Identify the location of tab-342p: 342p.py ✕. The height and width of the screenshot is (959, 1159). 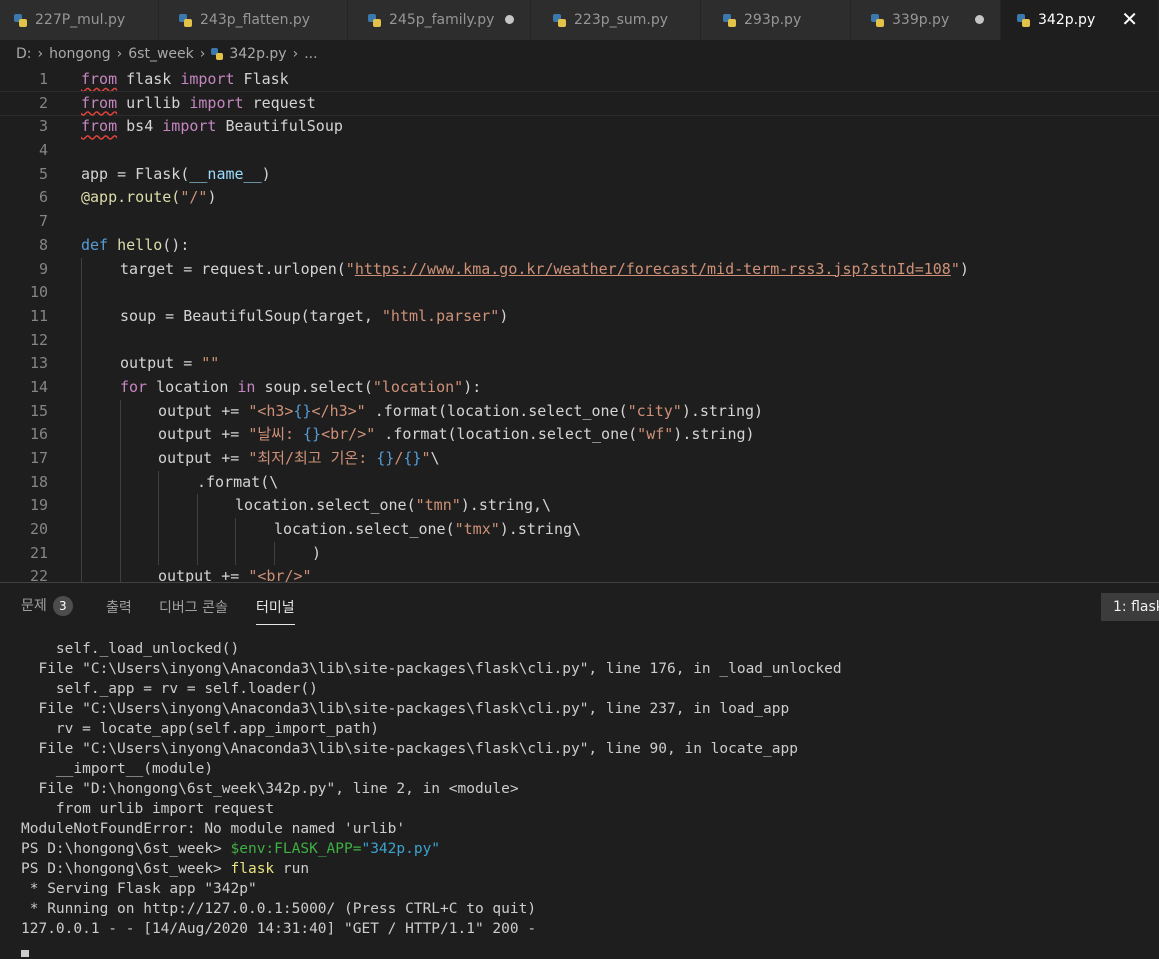
(1080, 20).